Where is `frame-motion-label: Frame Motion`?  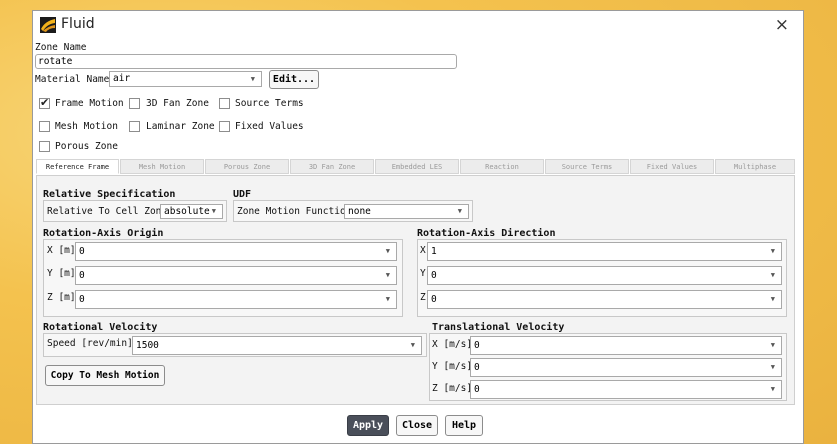
frame-motion-label: Frame Motion is located at coordinates (89, 103).